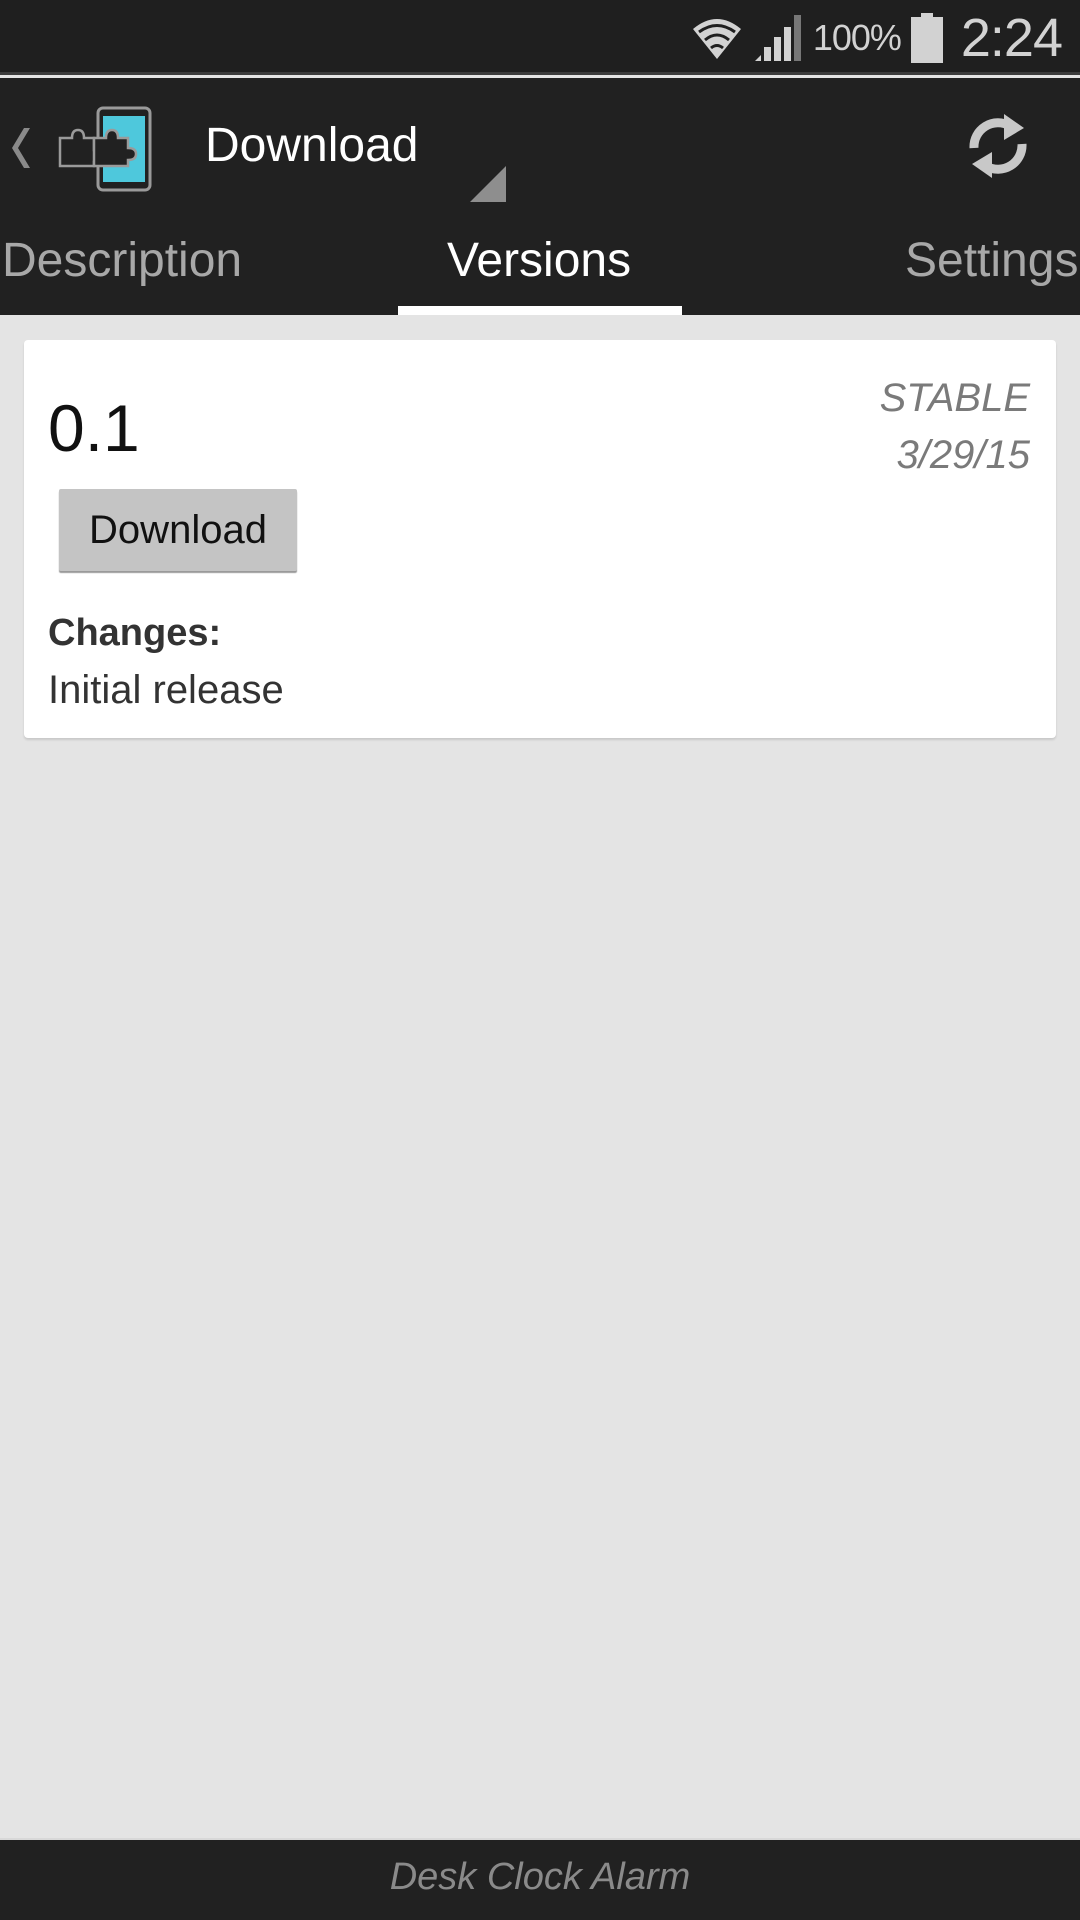 The image size is (1080, 1920). Describe the element at coordinates (963, 455) in the screenshot. I see `release-date: 3/29/15` at that location.